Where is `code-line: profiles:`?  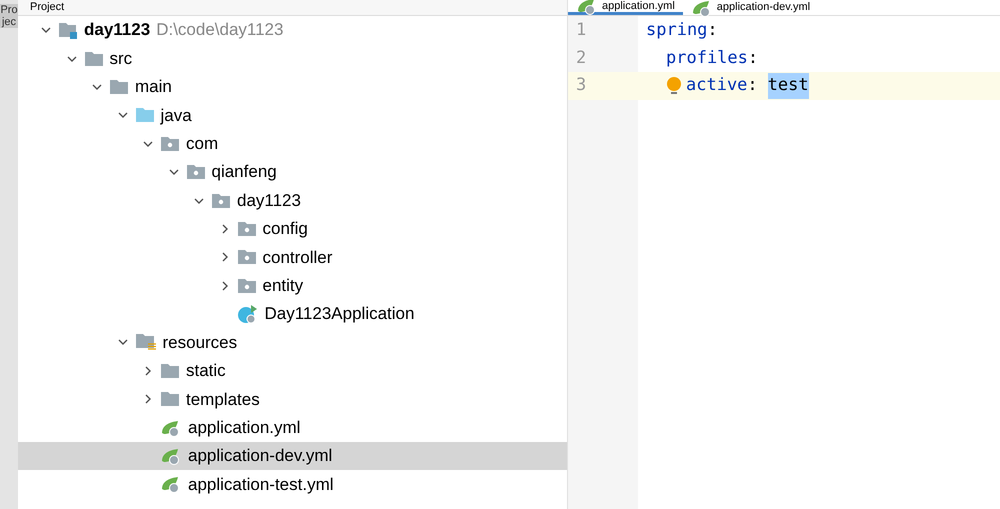
code-line: profiles: is located at coordinates (712, 58).